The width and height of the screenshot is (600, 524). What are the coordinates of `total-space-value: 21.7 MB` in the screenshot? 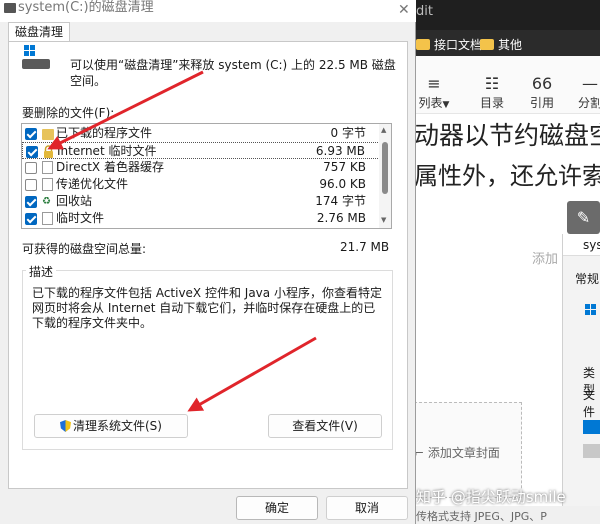 It's located at (365, 247).